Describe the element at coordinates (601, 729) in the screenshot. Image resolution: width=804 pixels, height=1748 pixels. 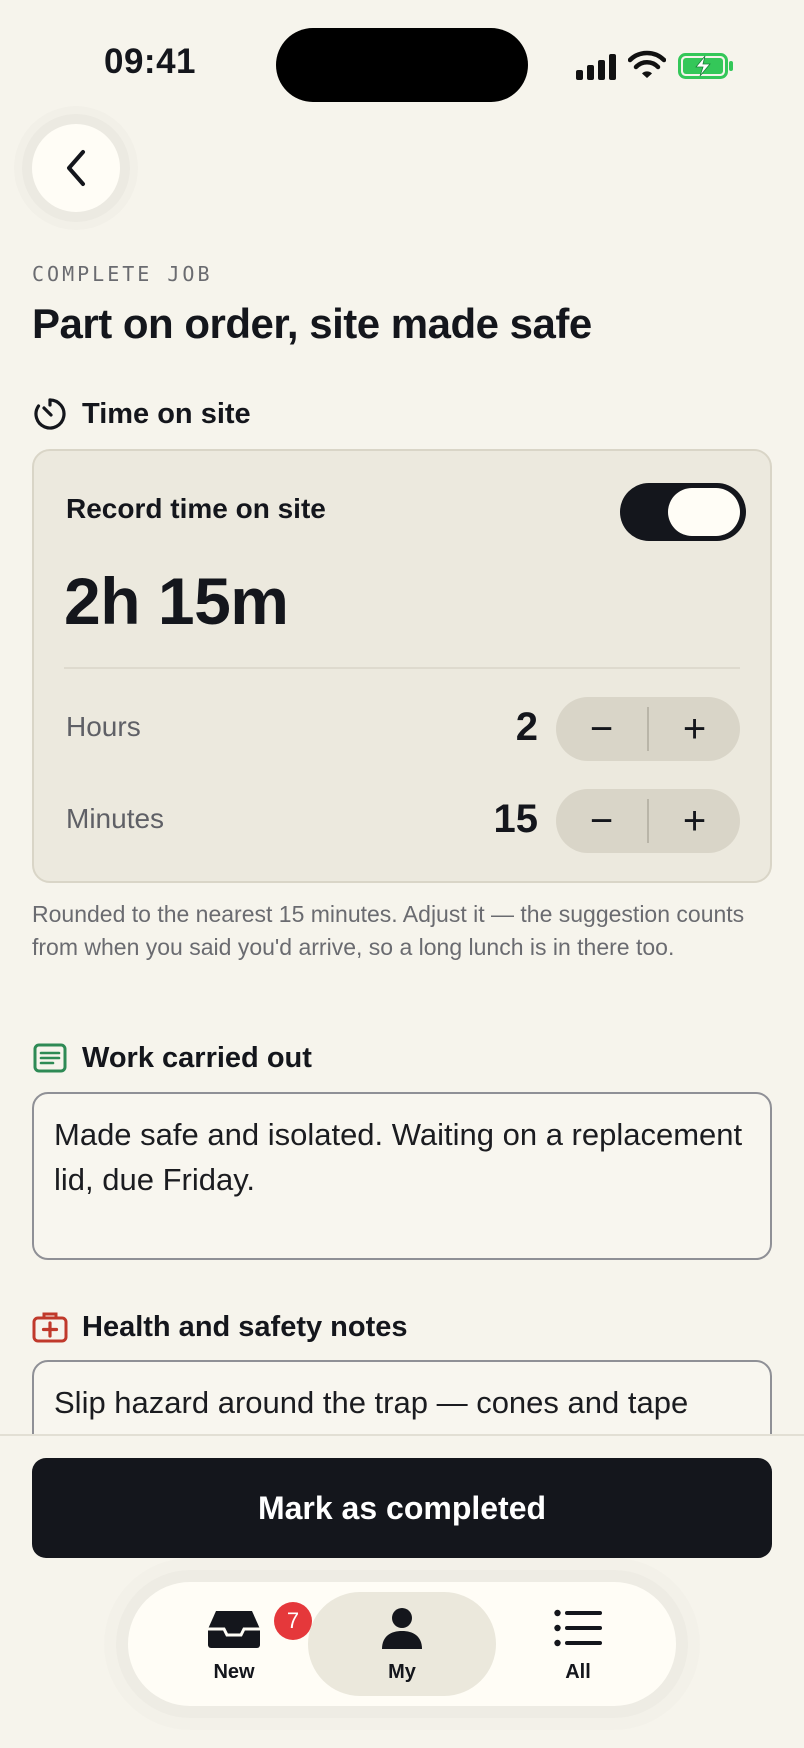
I see `hours-decrement-button: −` at that location.